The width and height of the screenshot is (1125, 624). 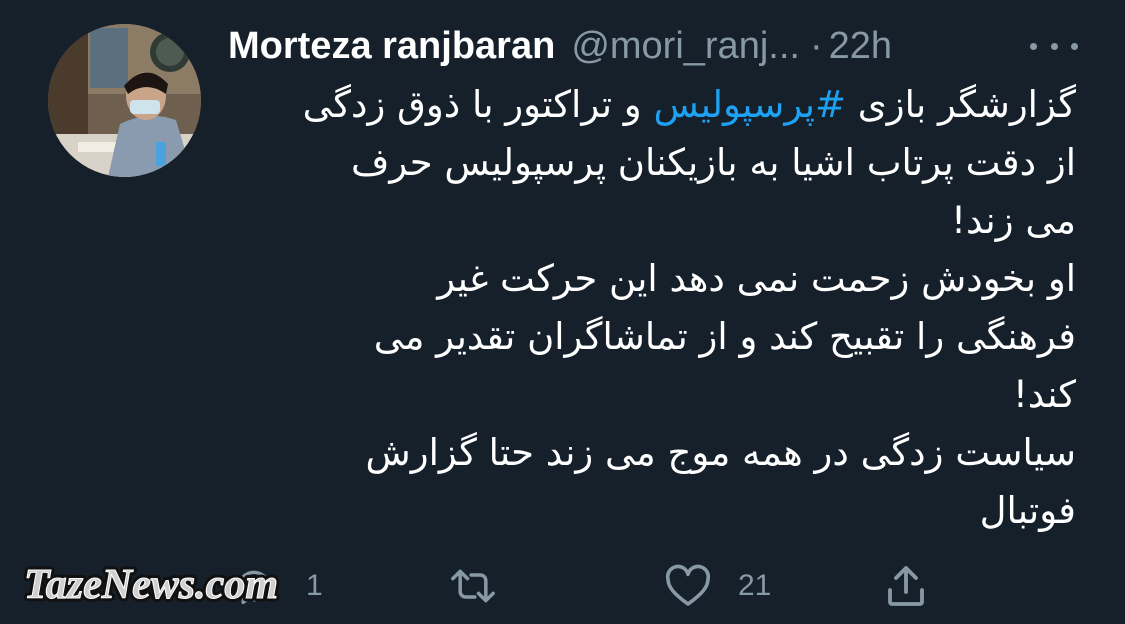 I want to click on retweet-button, so click(x=486, y=586).